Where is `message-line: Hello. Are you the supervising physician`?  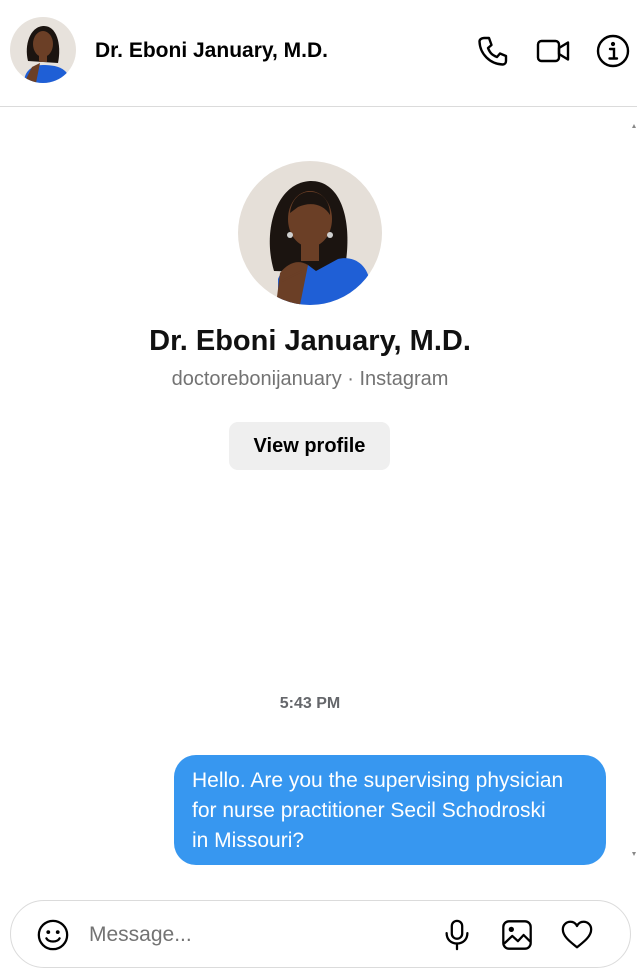
message-line: Hello. Are you the supervising physician is located at coordinates (378, 780).